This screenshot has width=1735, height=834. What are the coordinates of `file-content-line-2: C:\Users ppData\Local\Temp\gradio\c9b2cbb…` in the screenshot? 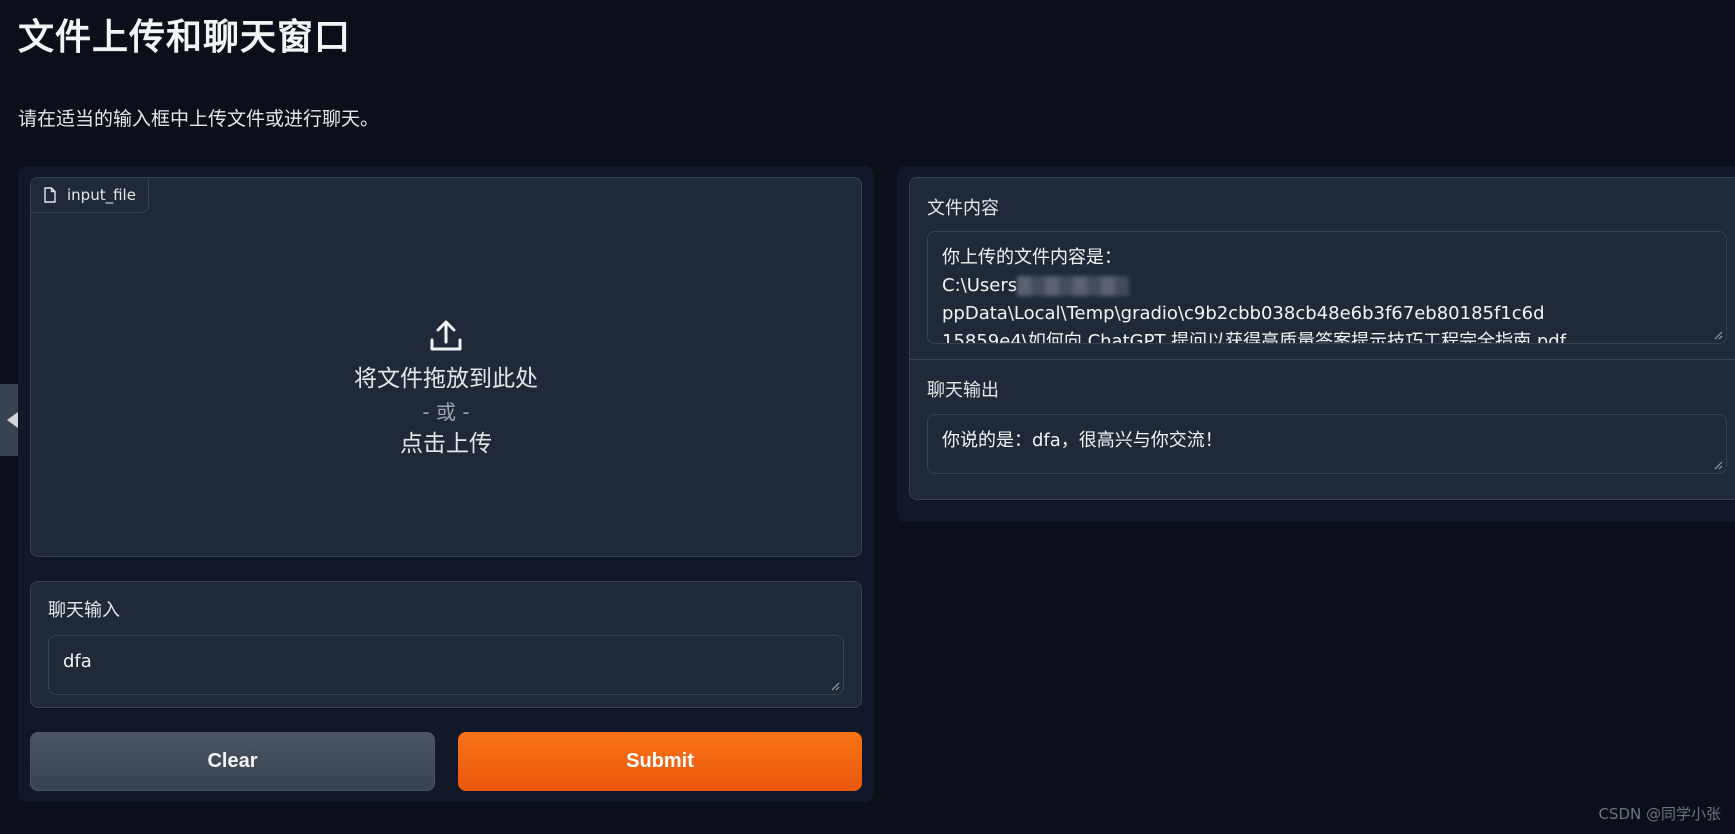 It's located at (1327, 300).